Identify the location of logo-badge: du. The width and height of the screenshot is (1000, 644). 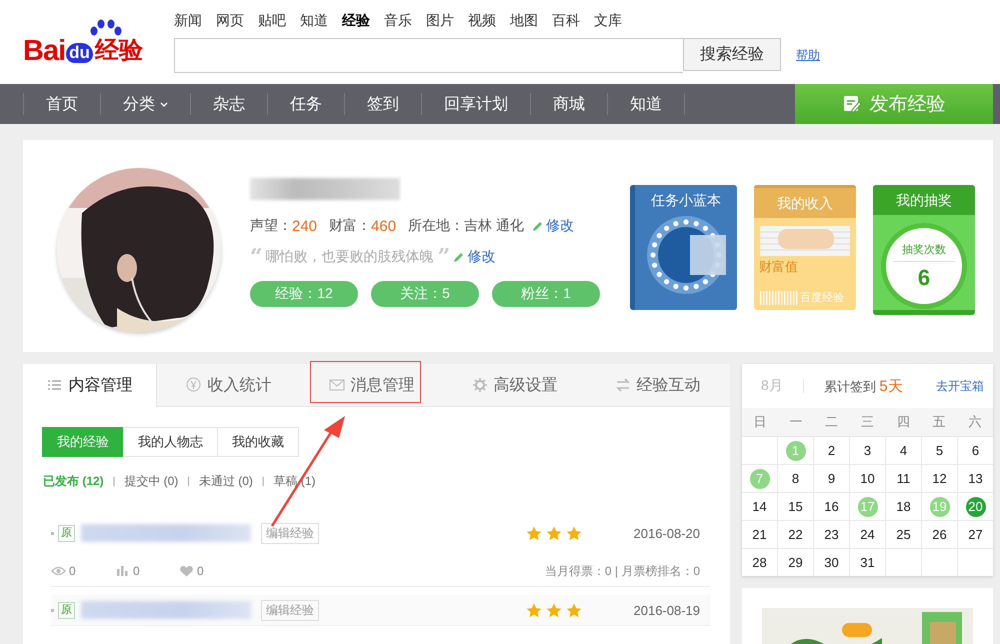
(79, 53).